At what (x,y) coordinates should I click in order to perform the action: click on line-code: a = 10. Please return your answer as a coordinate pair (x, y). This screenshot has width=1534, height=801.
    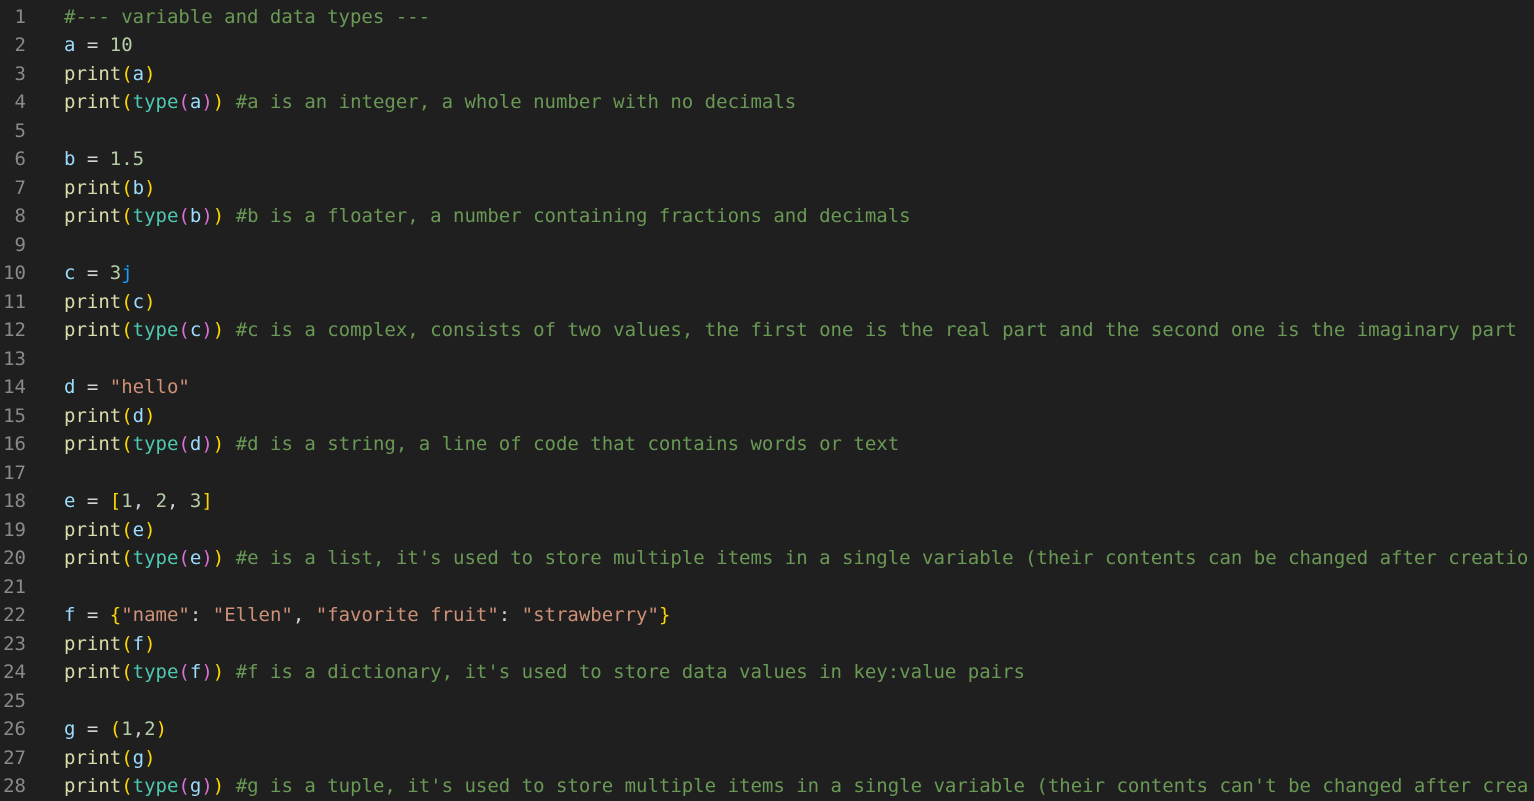
    Looking at the image, I should click on (98, 45).